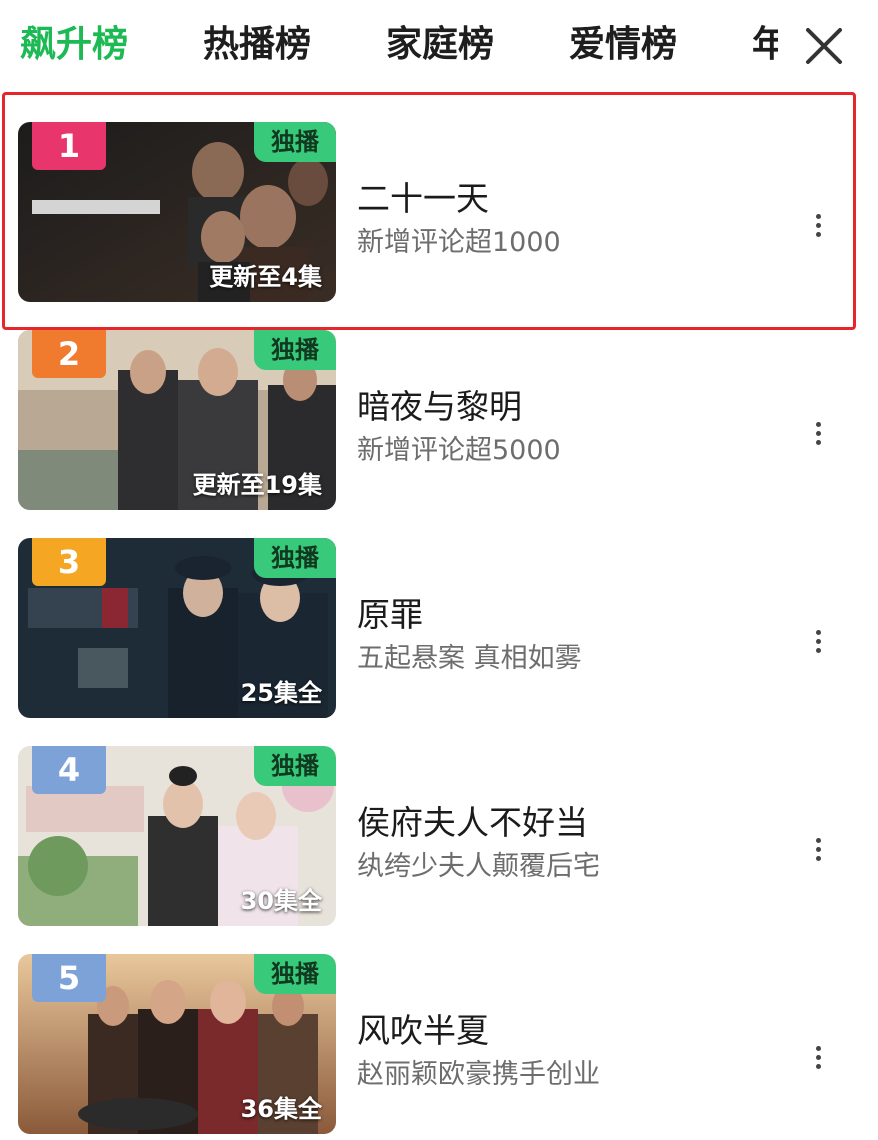 Image resolution: width=878 pixels, height=1140 pixels. What do you see at coordinates (281, 901) in the screenshot?
I see `episode-count: 30集全` at bounding box center [281, 901].